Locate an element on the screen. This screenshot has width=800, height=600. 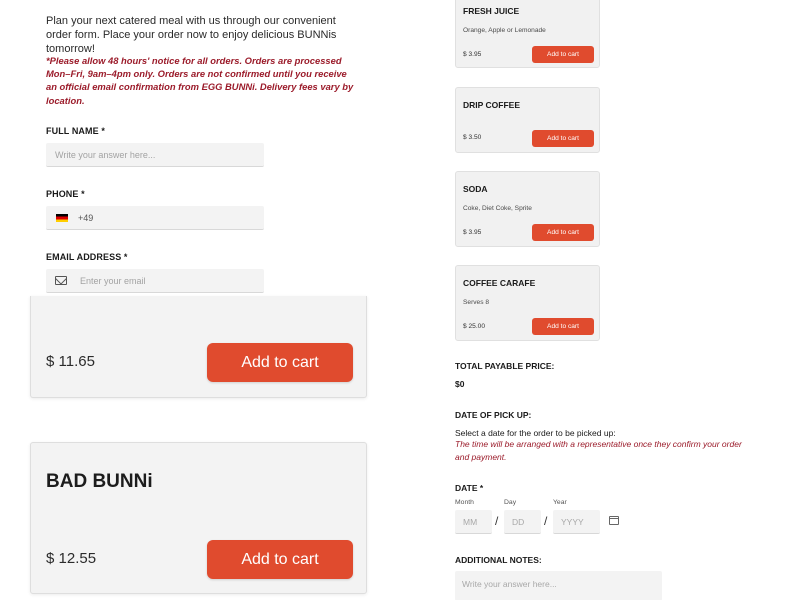
day-input: DD is located at coordinates (522, 522).